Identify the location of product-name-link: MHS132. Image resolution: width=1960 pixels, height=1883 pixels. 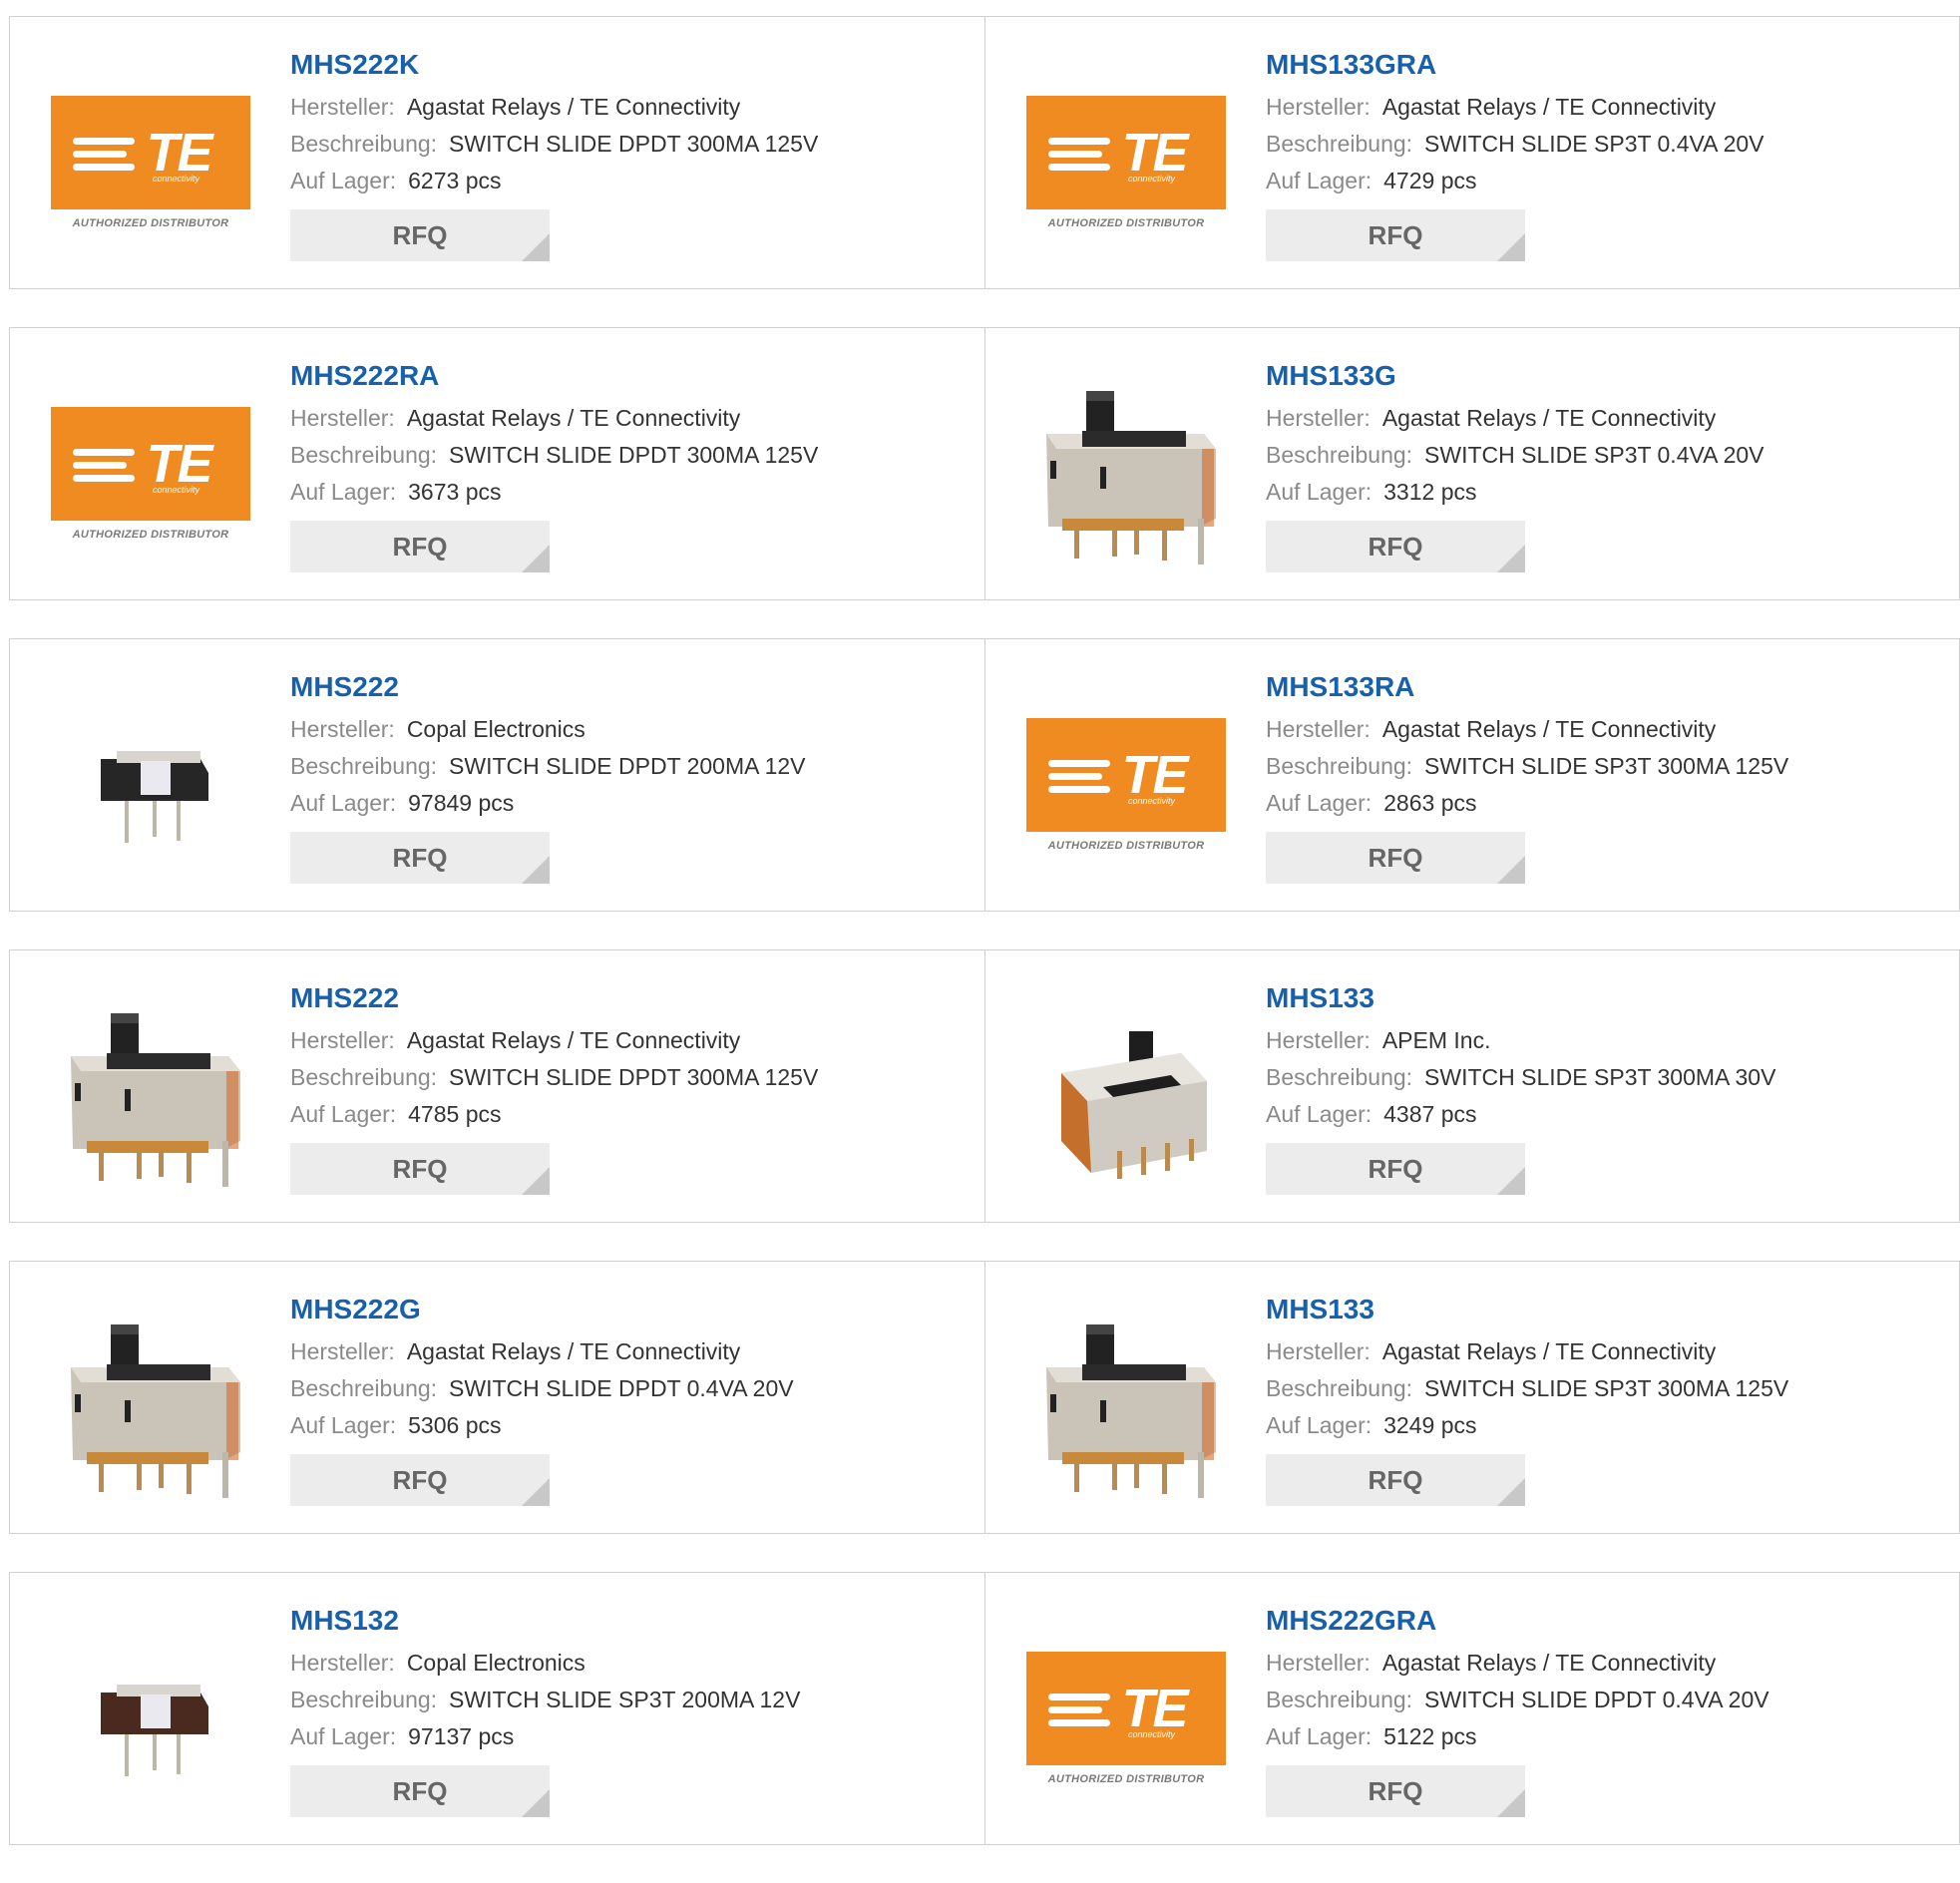
(633, 1621).